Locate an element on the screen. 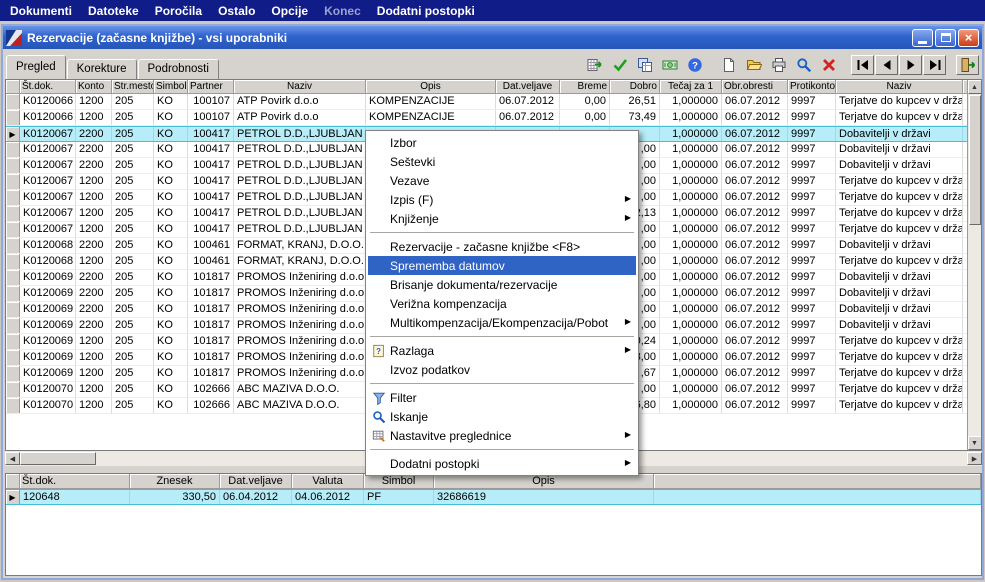 The width and height of the screenshot is (985, 582). grid-cell: PETROL D.D.,LJUBLJAN is located at coordinates (300, 229).